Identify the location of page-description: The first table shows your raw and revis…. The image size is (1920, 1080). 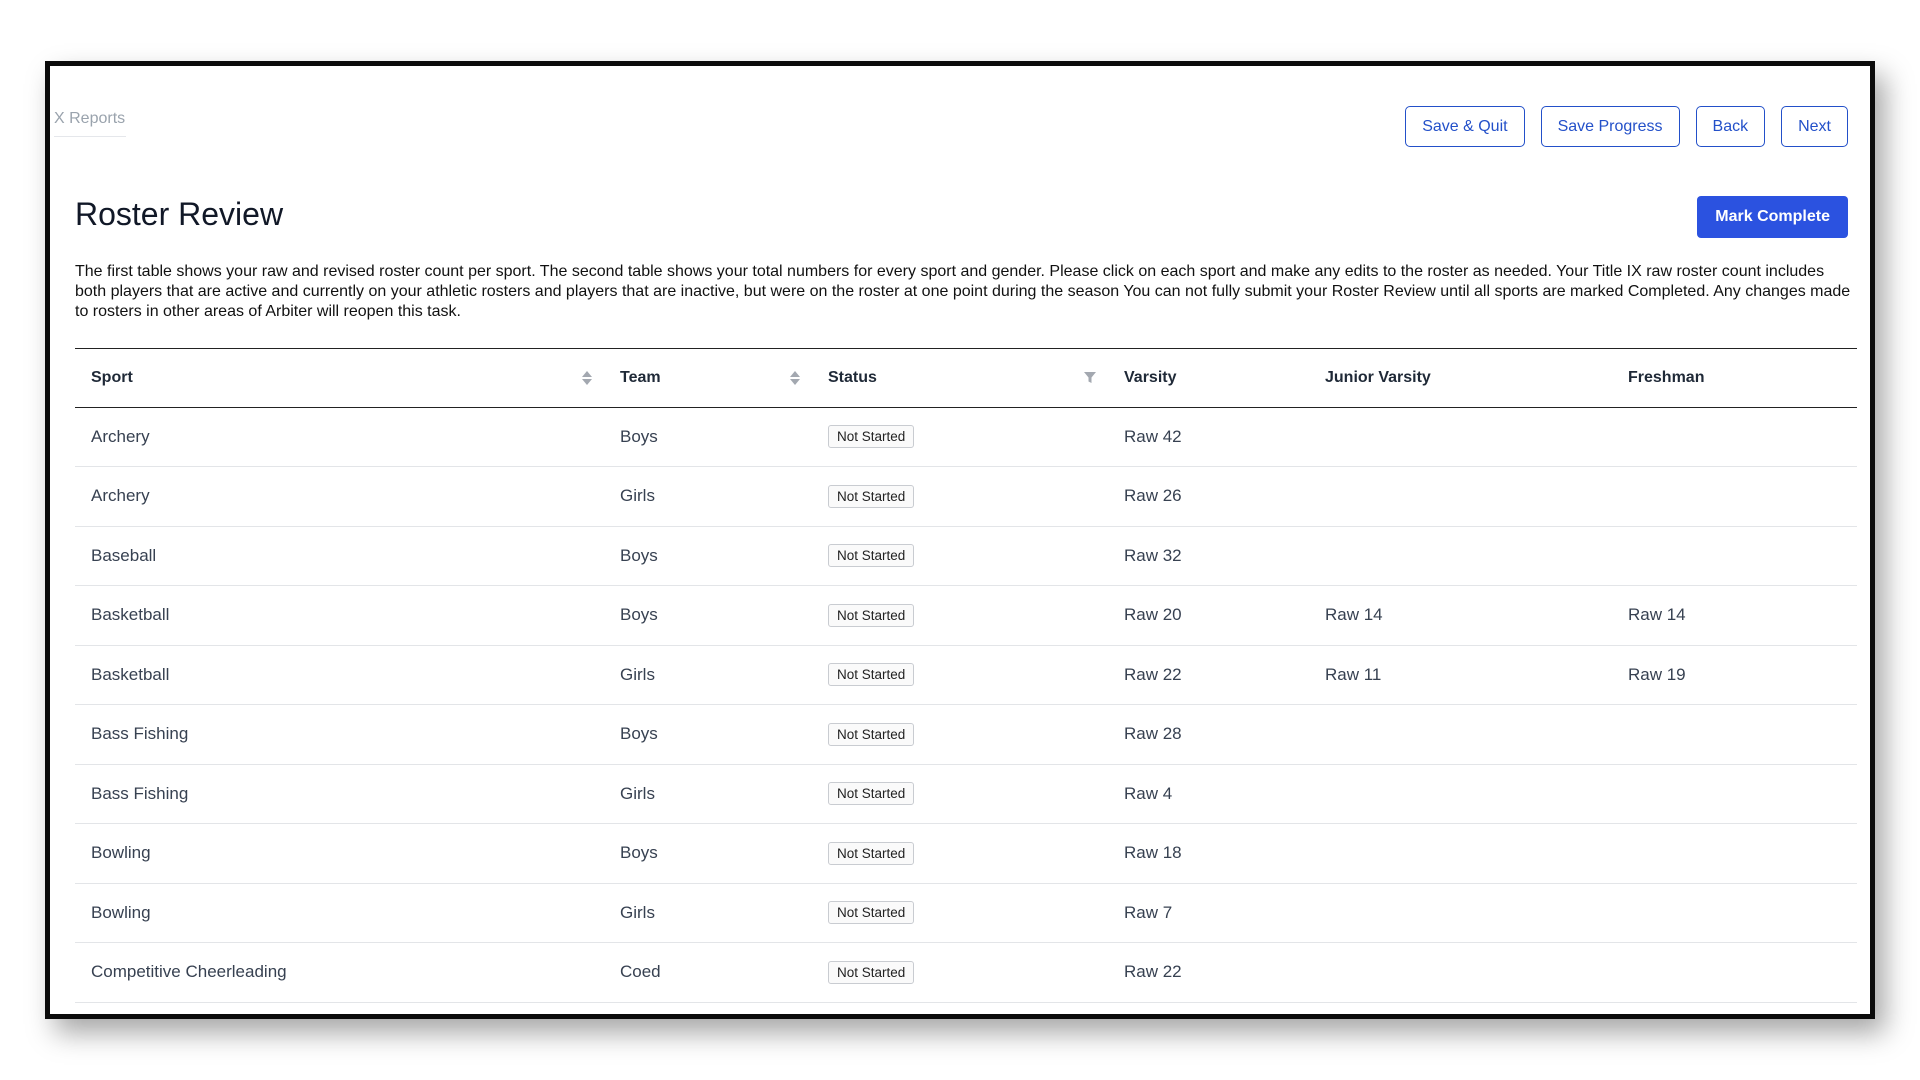
(963, 291).